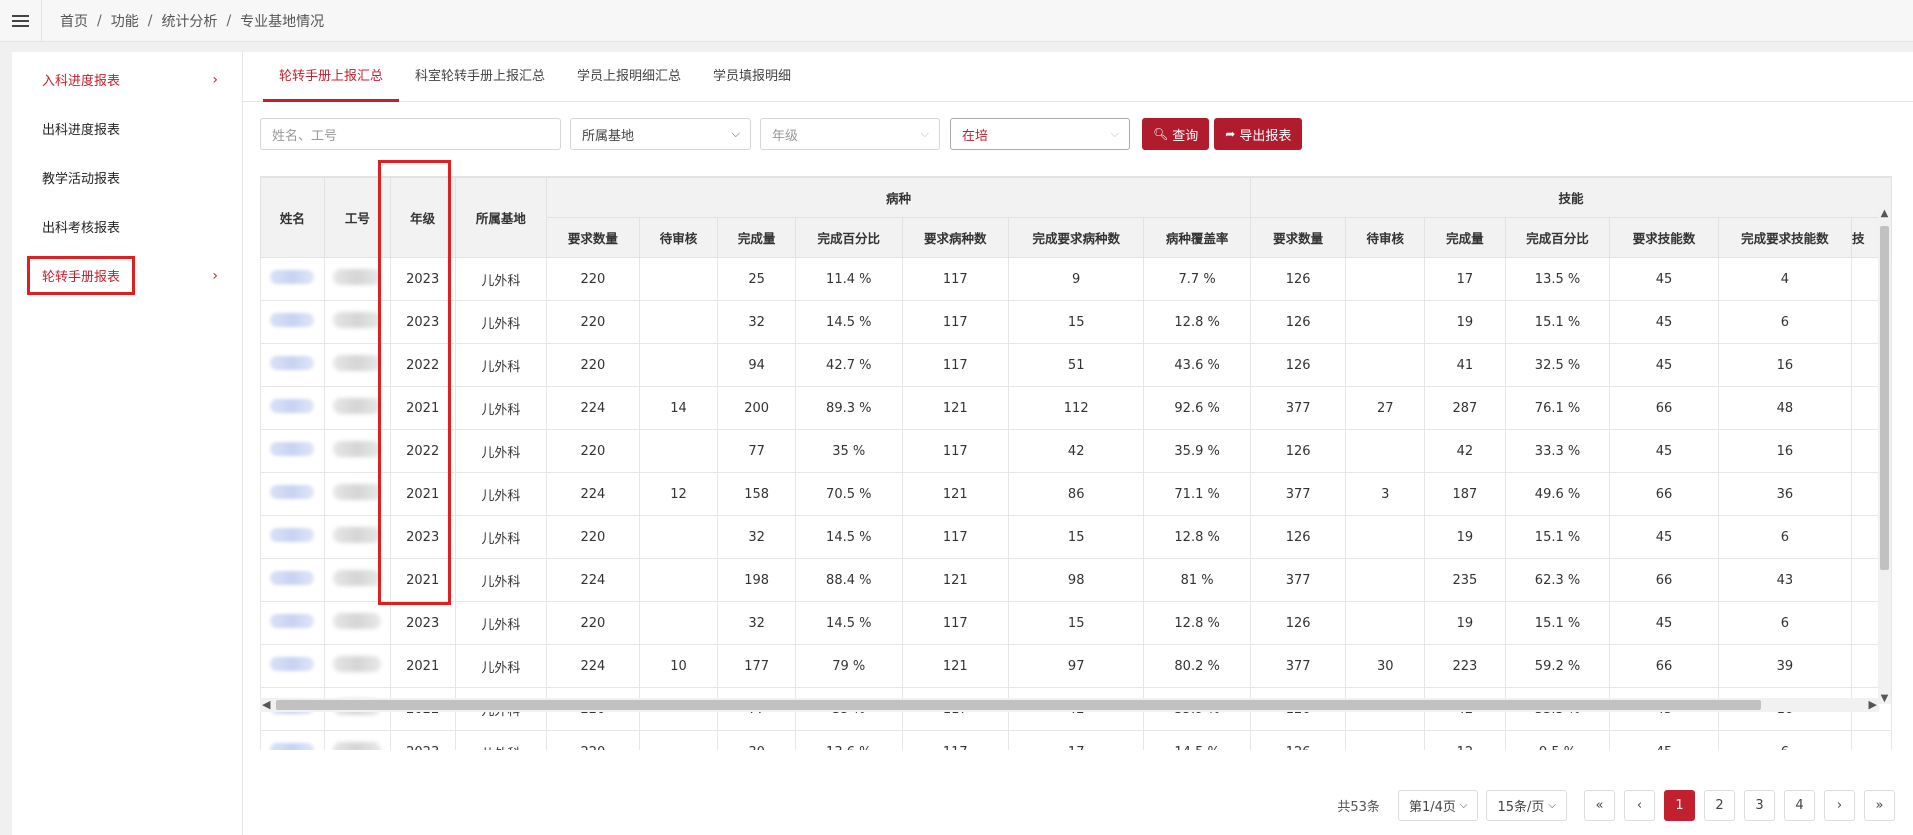 This screenshot has width=1913, height=835. Describe the element at coordinates (756, 322) in the screenshot. I see `table-cell: 32` at that location.